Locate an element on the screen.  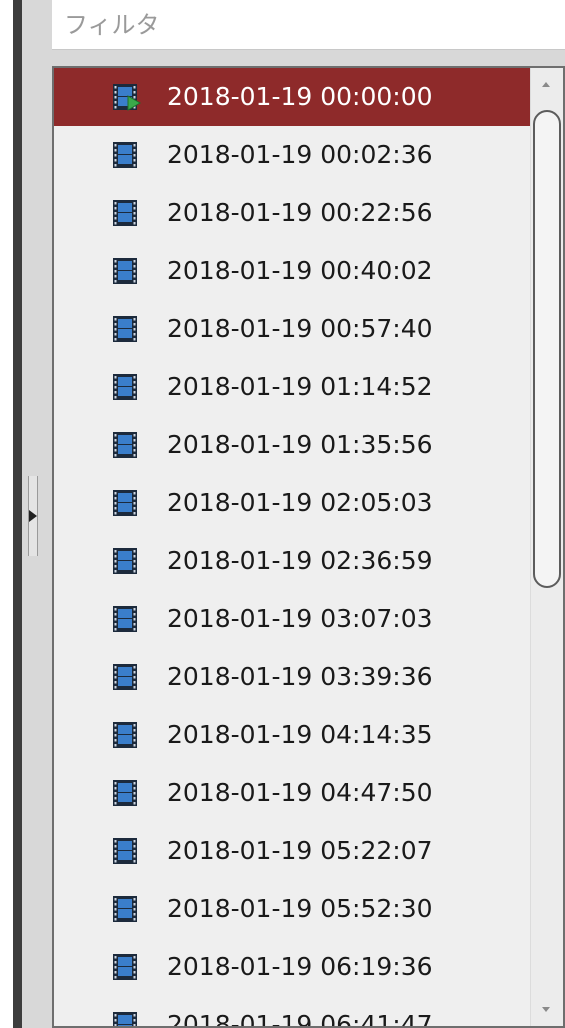
list-item-label: 2018-01-19 00:57:40 is located at coordinates (300, 328).